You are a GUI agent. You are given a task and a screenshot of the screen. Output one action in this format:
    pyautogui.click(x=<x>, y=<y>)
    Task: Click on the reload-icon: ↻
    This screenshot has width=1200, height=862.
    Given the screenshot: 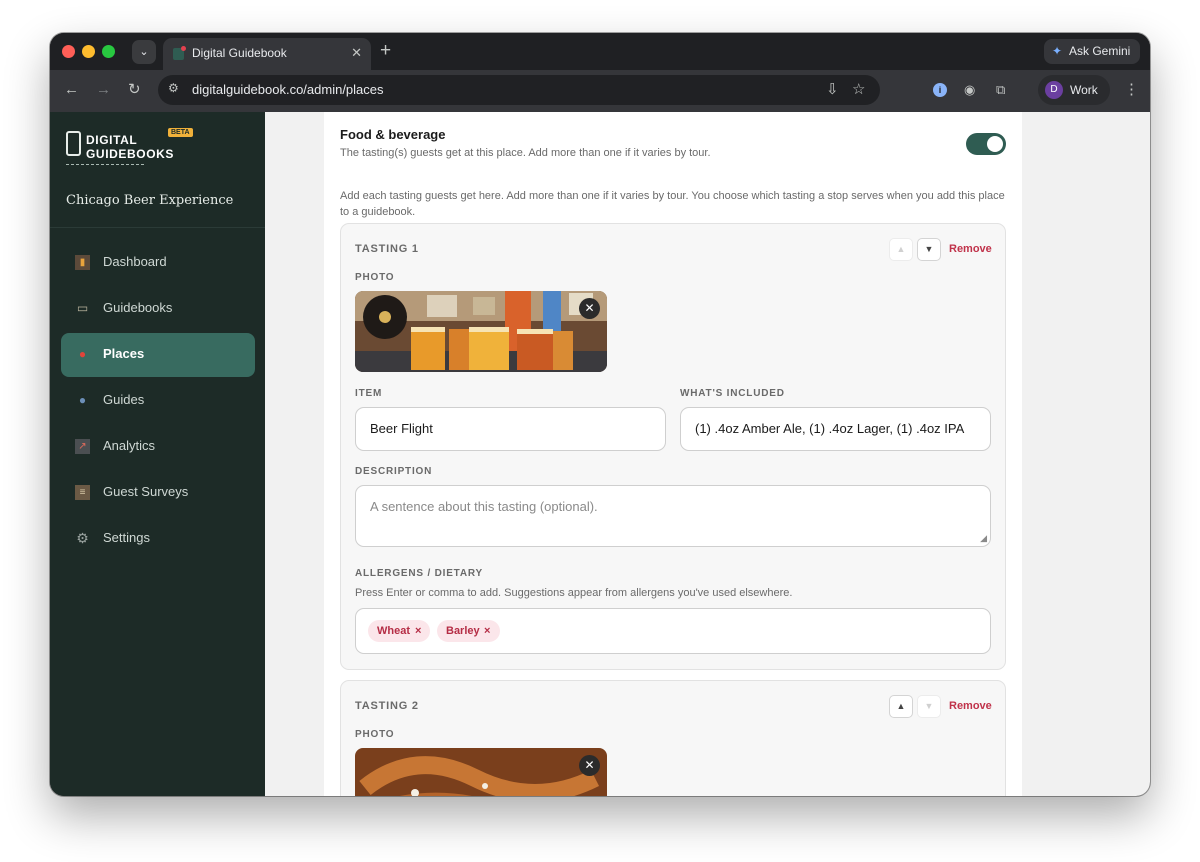 What is the action you would take?
    pyautogui.click(x=134, y=90)
    